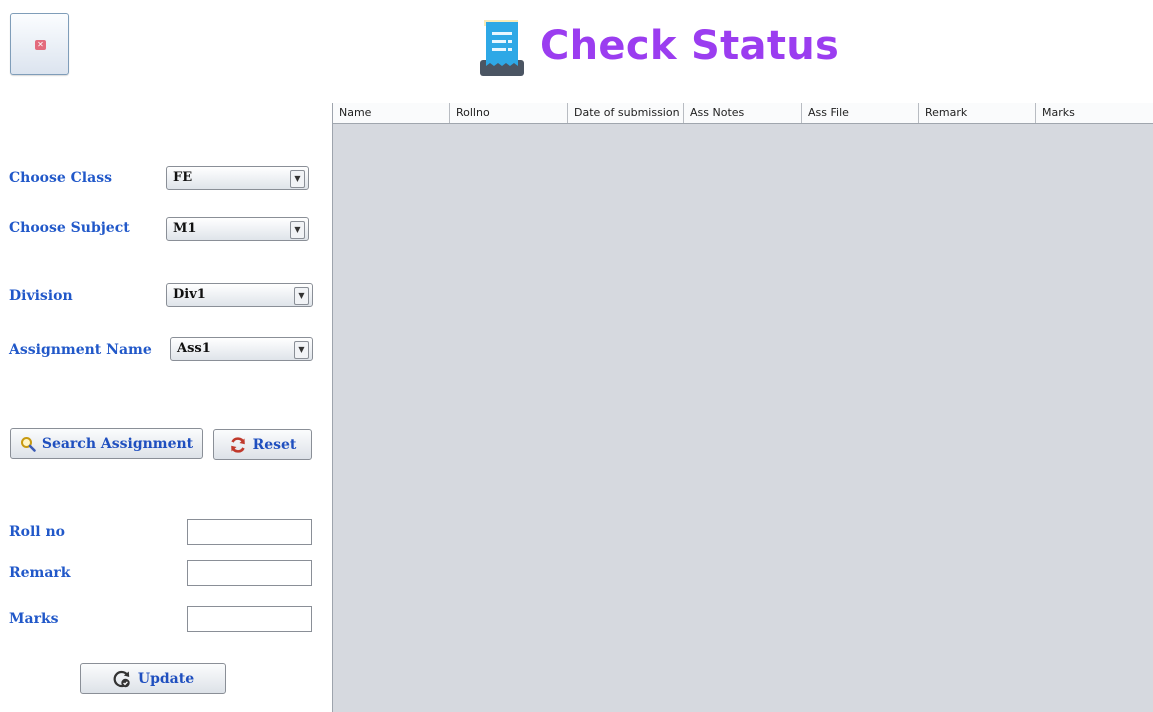 This screenshot has width=1153, height=712. Describe the element at coordinates (69, 228) in the screenshot. I see `subject-label: Choose Subject` at that location.